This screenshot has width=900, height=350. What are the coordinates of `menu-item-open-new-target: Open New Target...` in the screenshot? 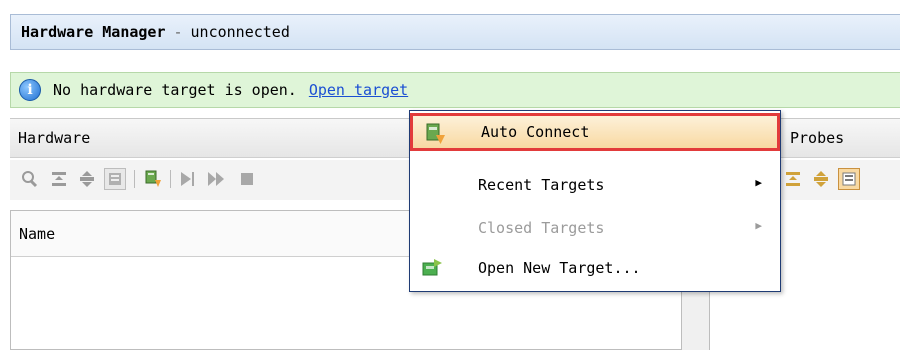 It's located at (595, 268).